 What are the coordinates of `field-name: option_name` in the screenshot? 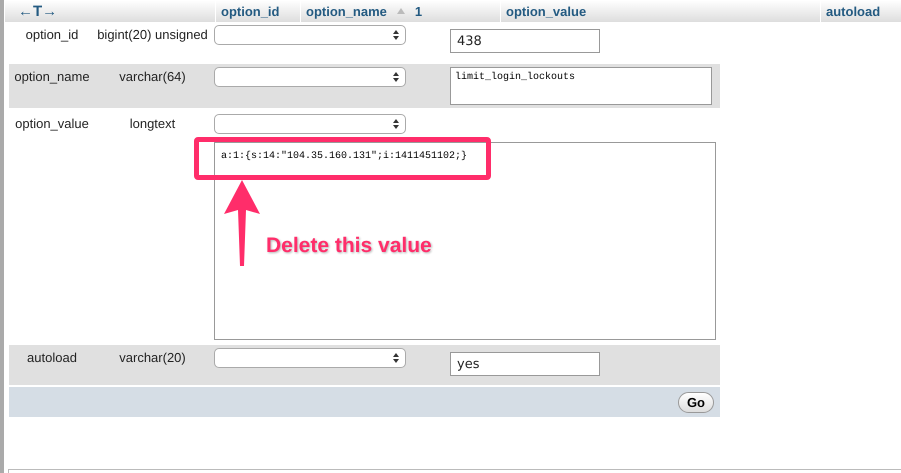 It's located at (52, 76).